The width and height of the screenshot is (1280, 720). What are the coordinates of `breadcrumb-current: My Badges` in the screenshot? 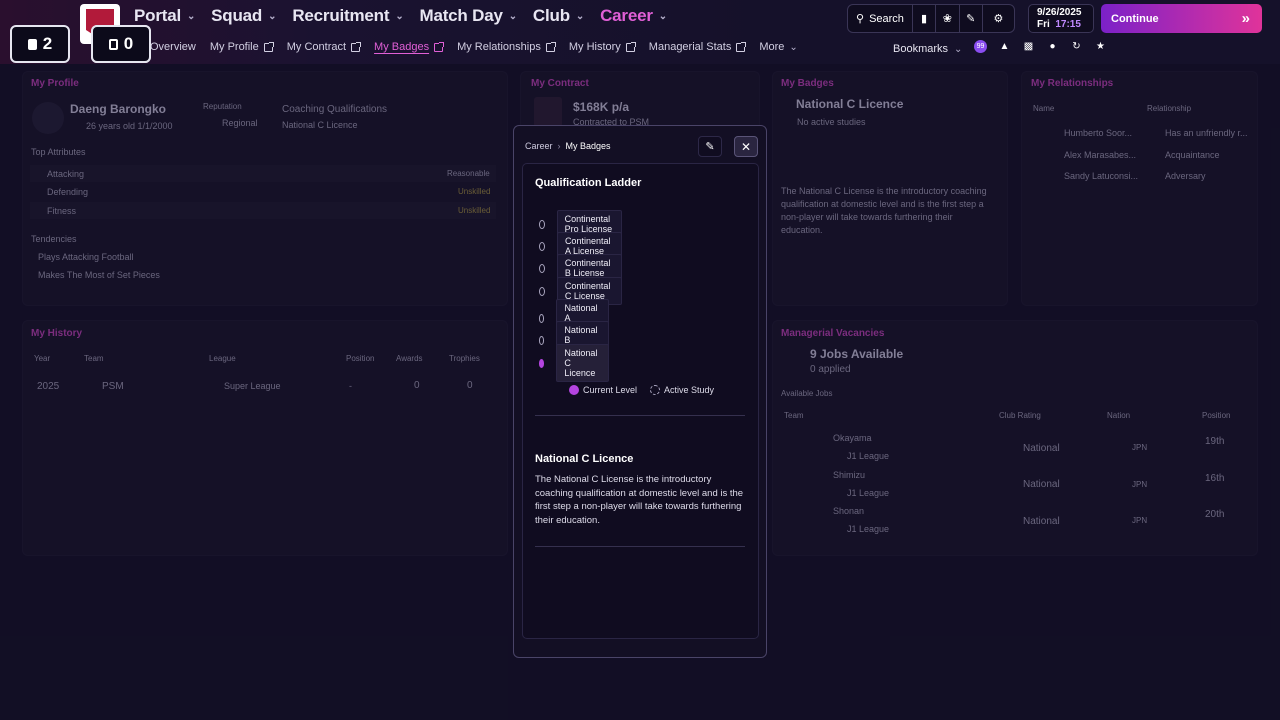 It's located at (588, 146).